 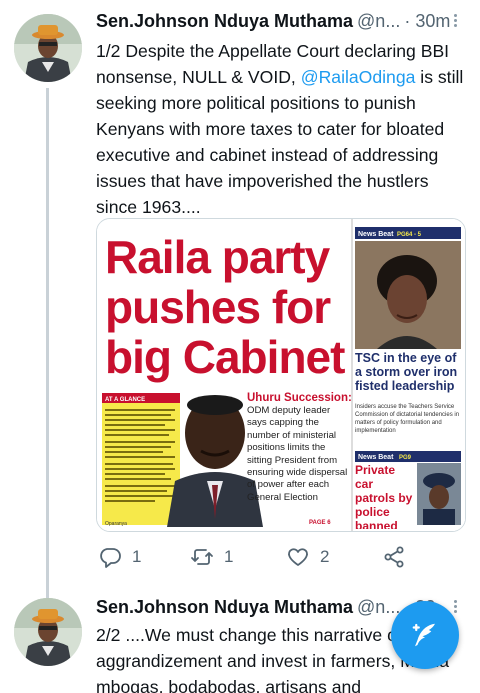 I want to click on headline-line-2: pushes for, so click(x=218, y=307).